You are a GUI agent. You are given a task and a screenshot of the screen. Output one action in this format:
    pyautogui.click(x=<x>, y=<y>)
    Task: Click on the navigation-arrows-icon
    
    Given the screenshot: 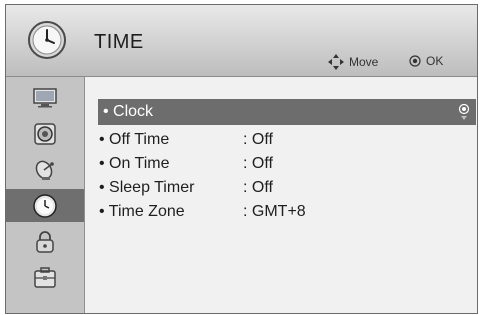 What is the action you would take?
    pyautogui.click(x=336, y=62)
    